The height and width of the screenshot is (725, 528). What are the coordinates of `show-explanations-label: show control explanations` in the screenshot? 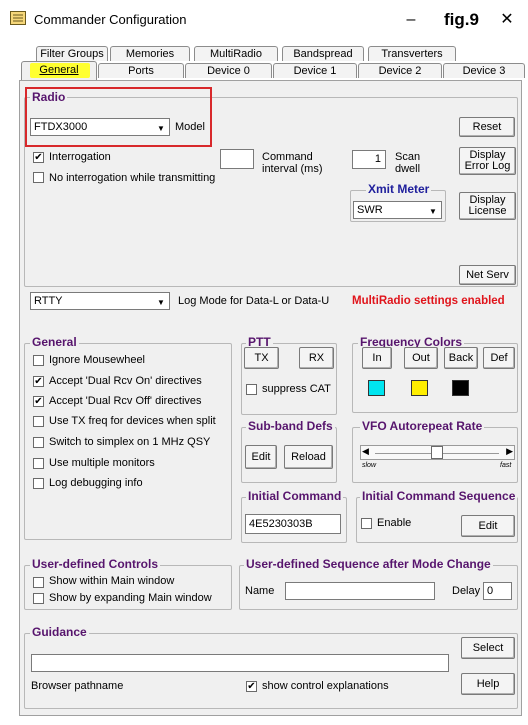 It's located at (325, 686).